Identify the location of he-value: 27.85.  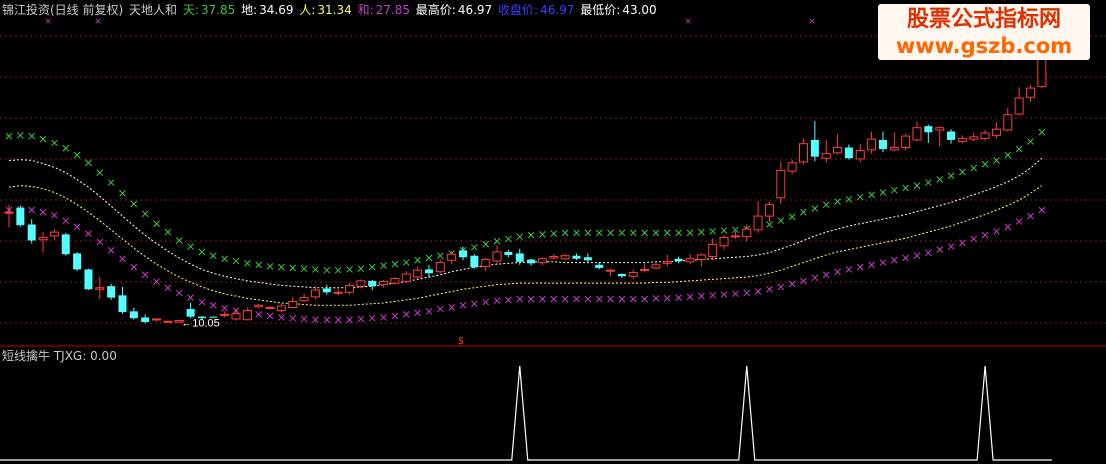
(392, 10).